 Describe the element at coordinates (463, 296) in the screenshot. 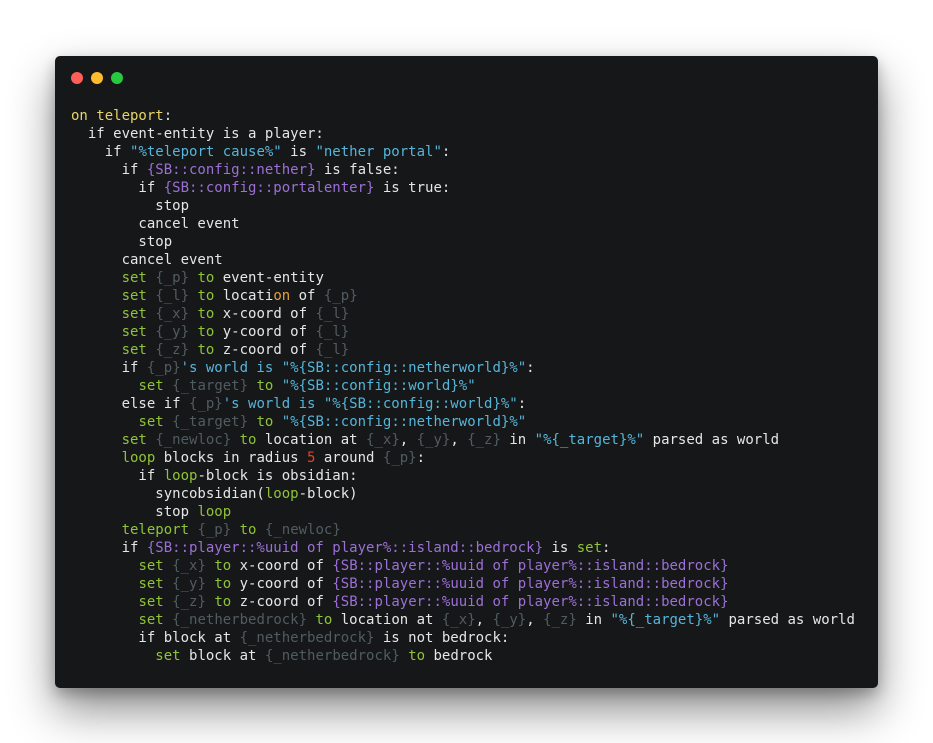

I see `code-line: set {_l} to location of {_p}` at that location.